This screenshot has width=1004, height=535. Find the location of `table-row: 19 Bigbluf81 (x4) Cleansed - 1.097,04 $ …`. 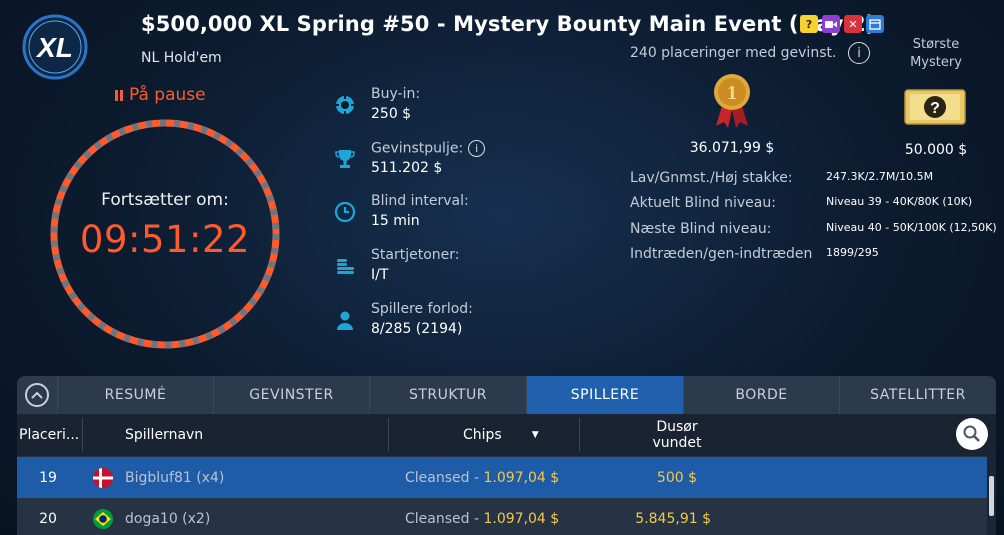

table-row: 19 Bigbluf81 (x4) Cleansed - 1.097,04 $ … is located at coordinates (502, 477).